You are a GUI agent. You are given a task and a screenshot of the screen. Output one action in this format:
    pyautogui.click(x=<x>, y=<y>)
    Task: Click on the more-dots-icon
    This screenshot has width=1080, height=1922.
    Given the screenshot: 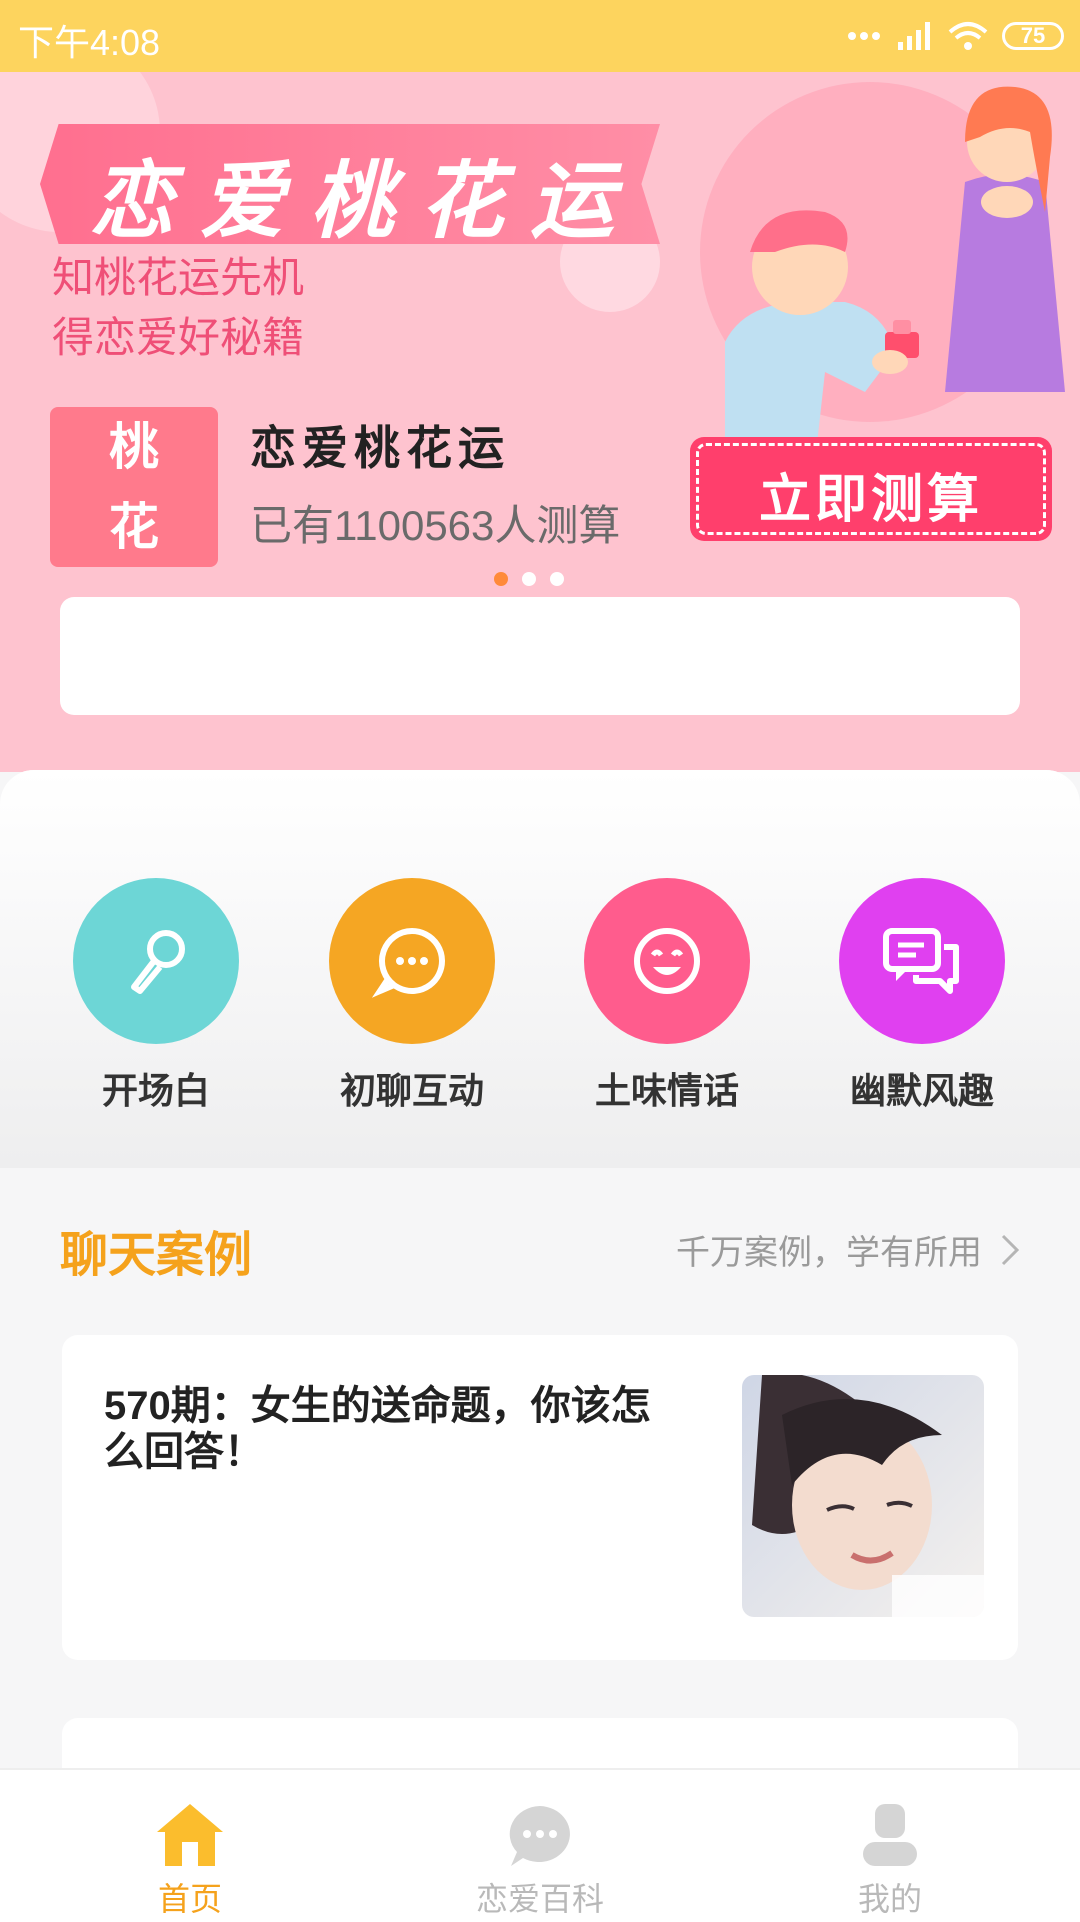 What is the action you would take?
    pyautogui.click(x=864, y=36)
    